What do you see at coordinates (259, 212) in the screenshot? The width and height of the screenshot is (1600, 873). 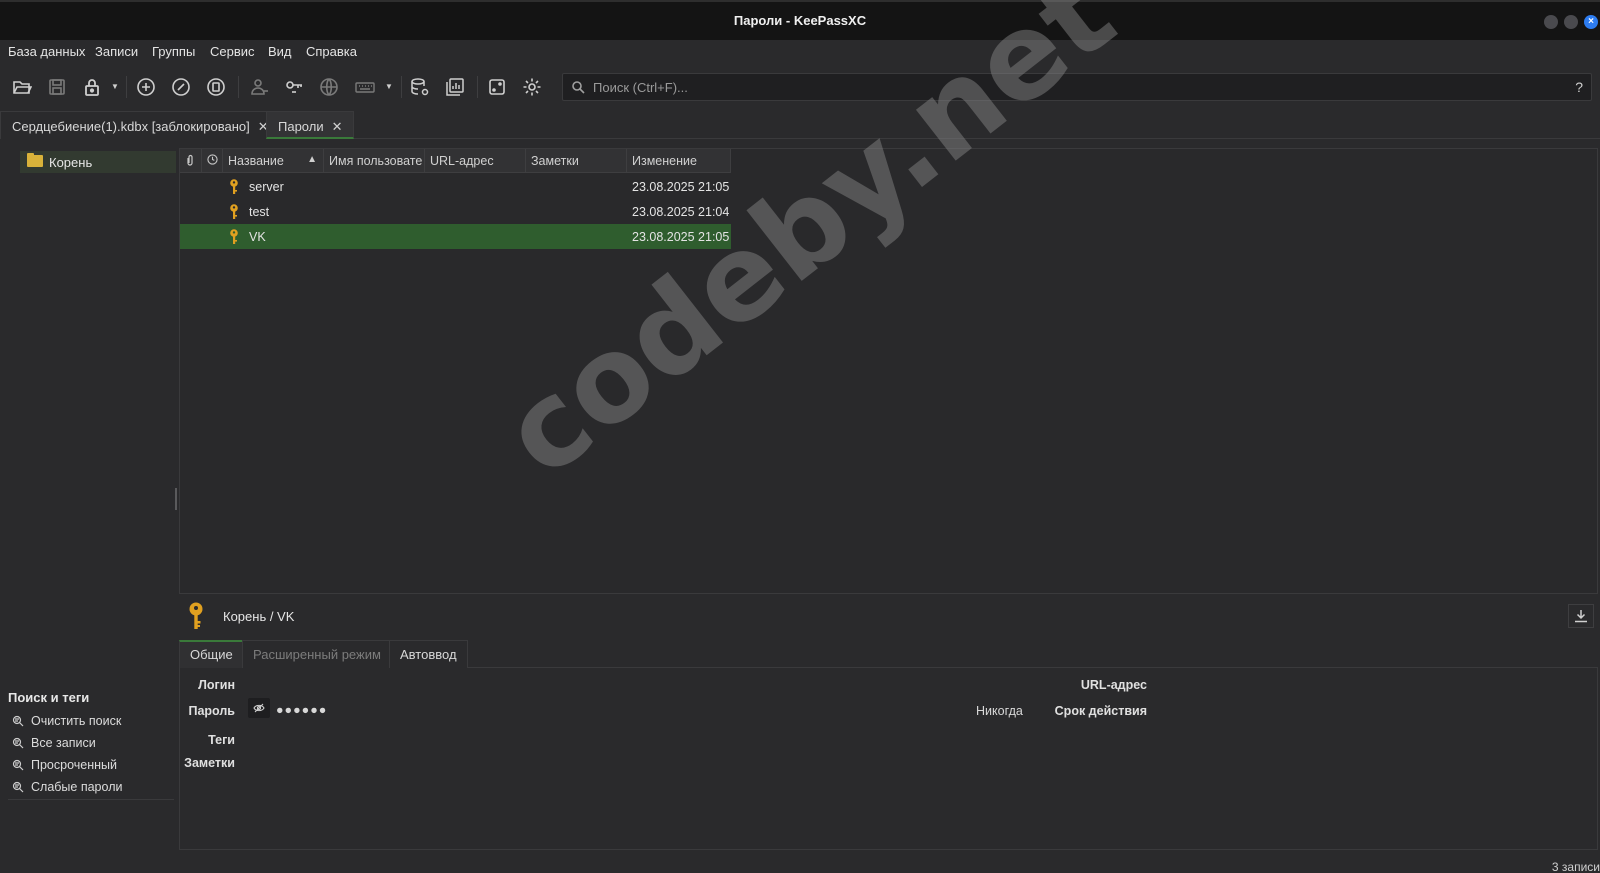 I see `entry-title: test` at bounding box center [259, 212].